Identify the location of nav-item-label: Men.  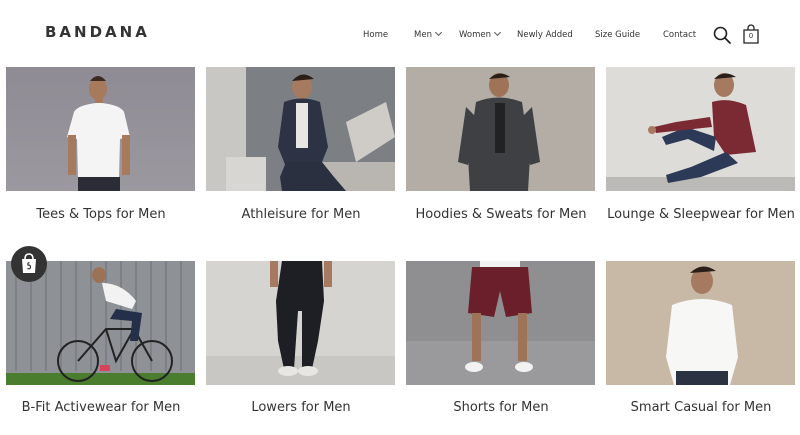
(423, 35).